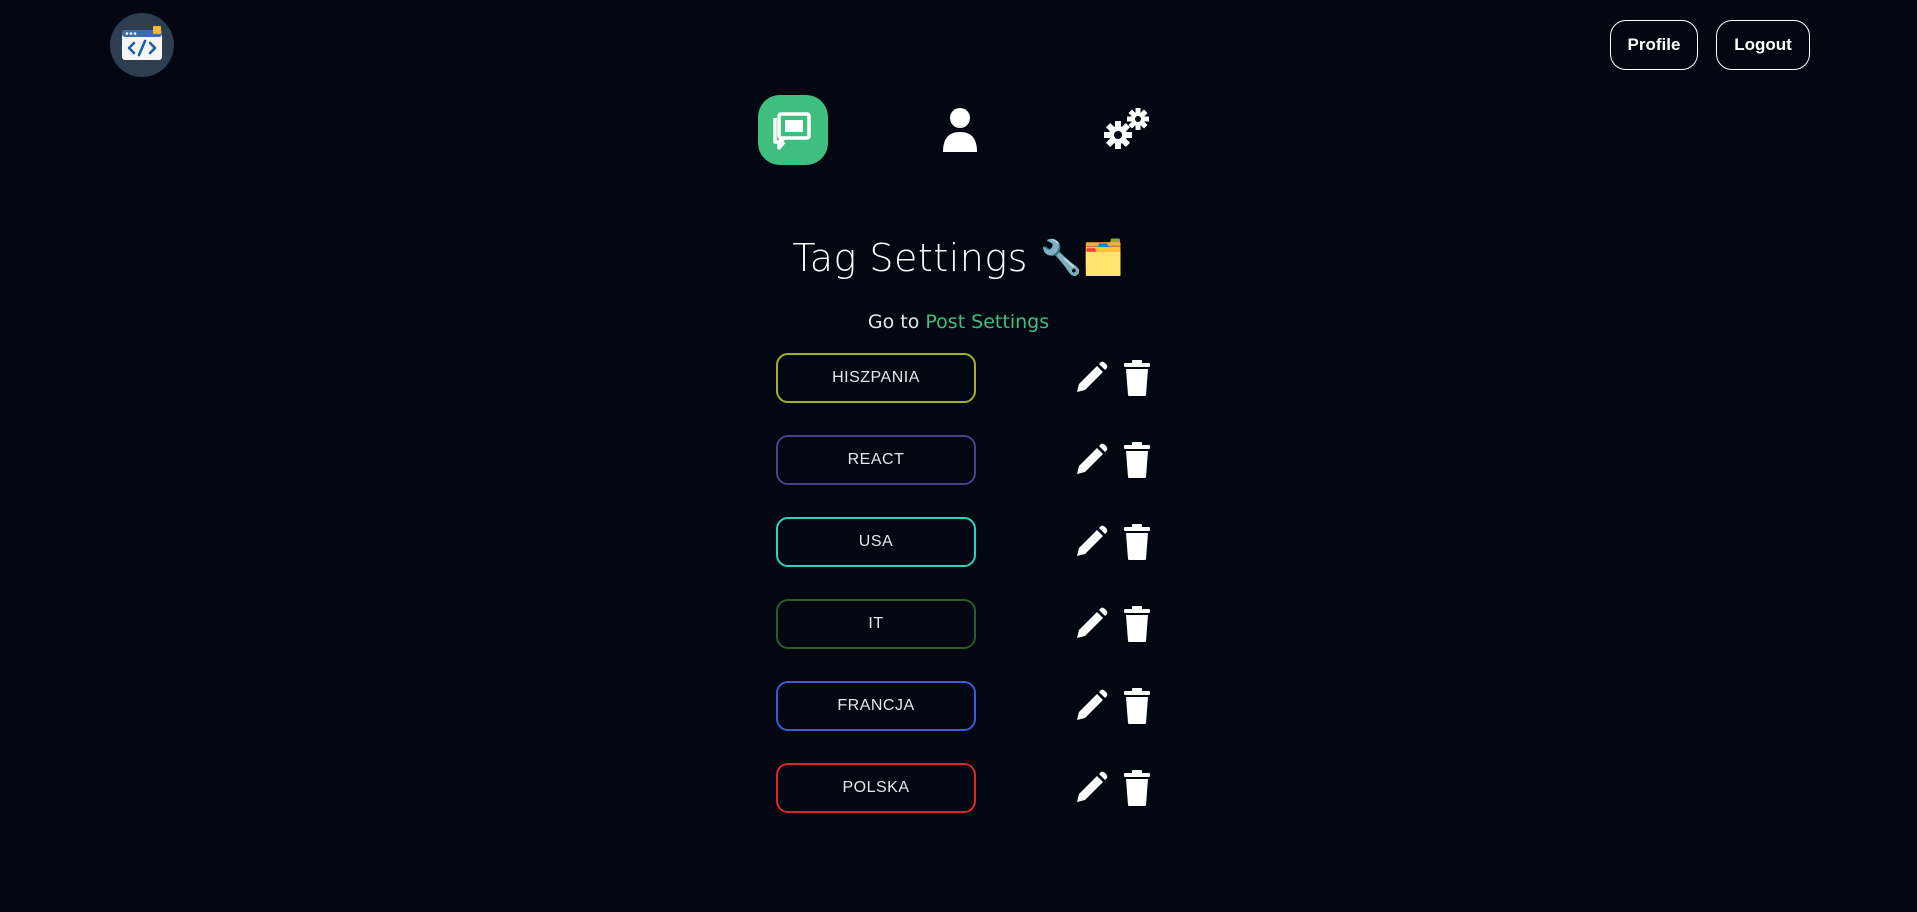 The height and width of the screenshot is (912, 1917). What do you see at coordinates (876, 378) in the screenshot?
I see `tag-pill: HISZPANIA` at bounding box center [876, 378].